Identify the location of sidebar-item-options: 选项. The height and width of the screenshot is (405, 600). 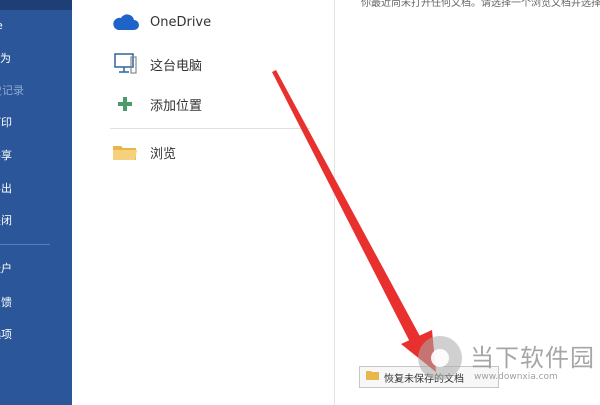
(31, 335).